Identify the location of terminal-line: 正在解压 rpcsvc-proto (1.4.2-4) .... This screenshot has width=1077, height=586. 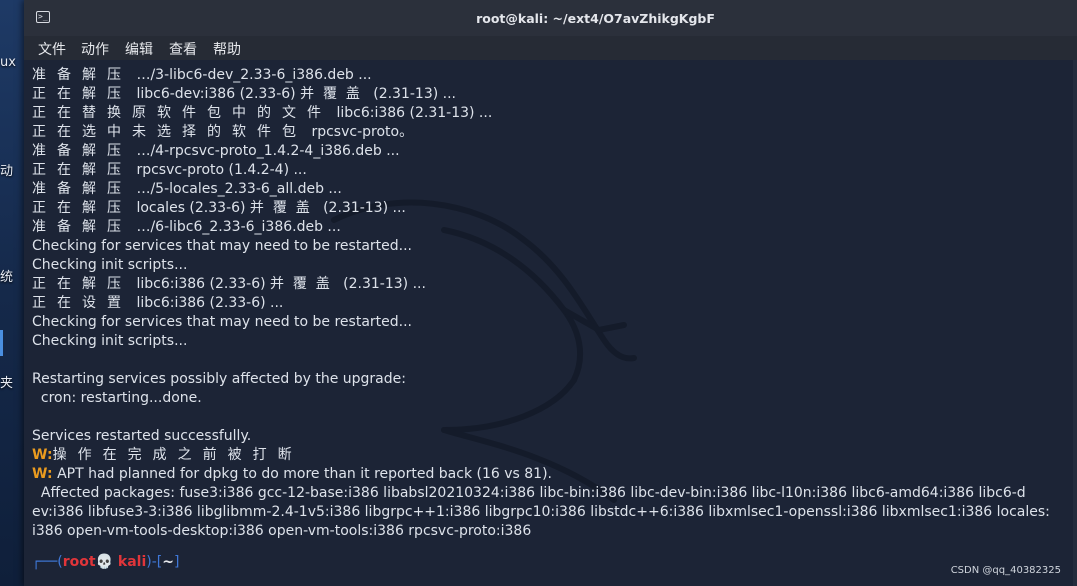
(552, 170).